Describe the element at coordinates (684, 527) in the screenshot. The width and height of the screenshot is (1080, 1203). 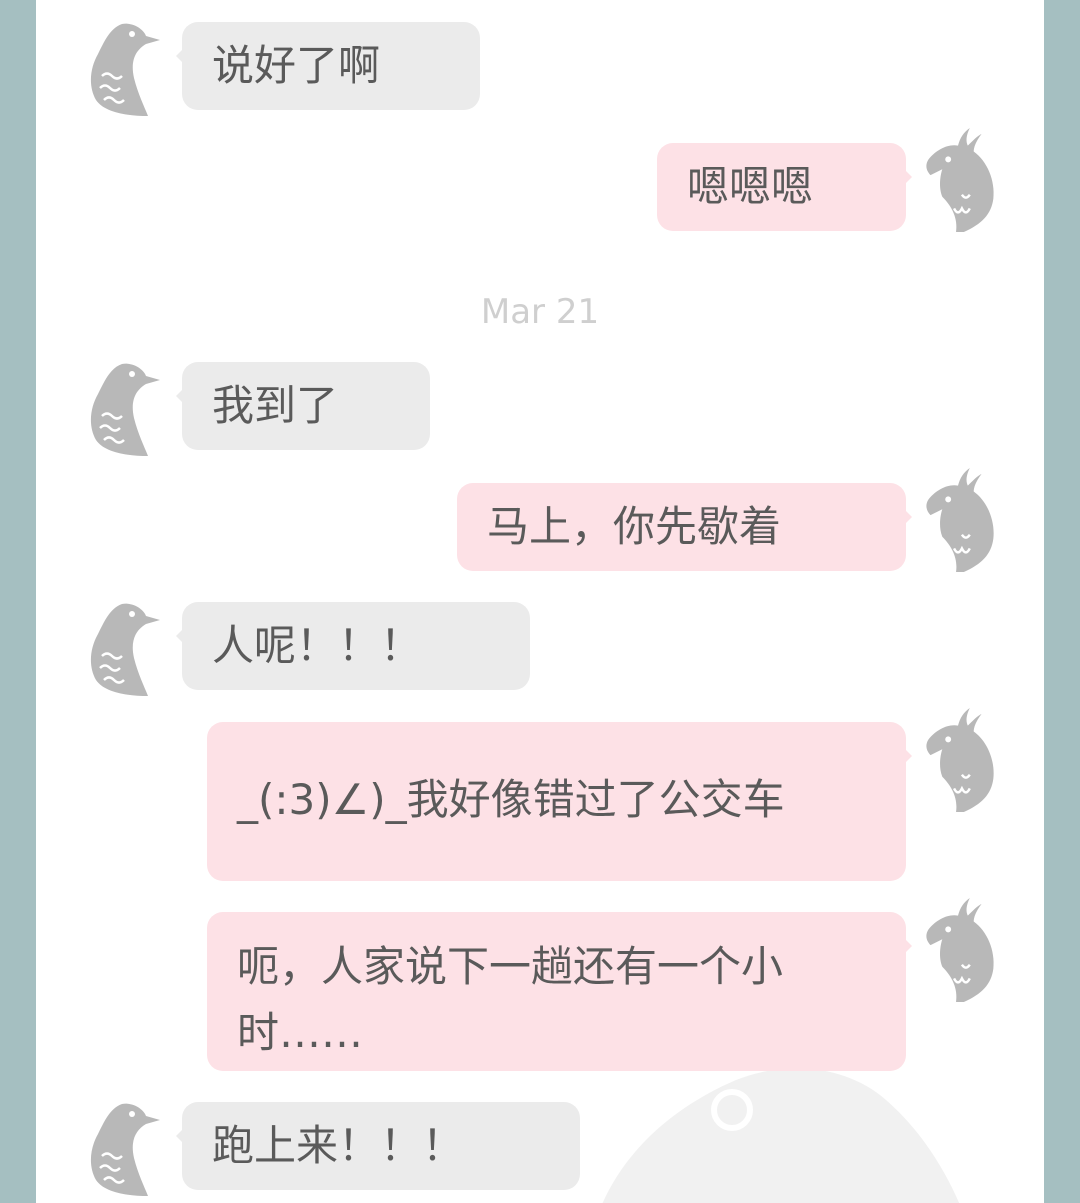
I see `message-bubble-outgoing: 马上，你先歇着` at that location.